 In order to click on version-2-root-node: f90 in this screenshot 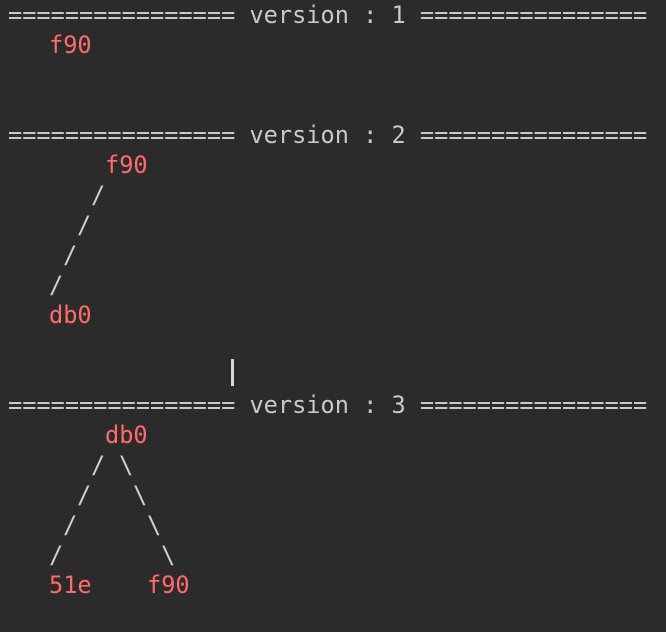, I will do `click(126, 165)`.